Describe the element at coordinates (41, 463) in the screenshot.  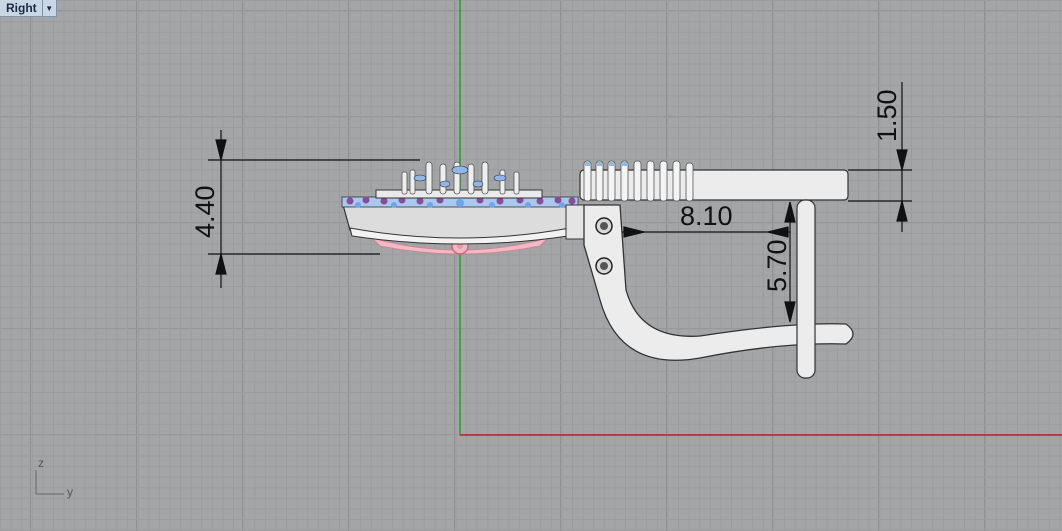
I see `z-axis-label: z` at that location.